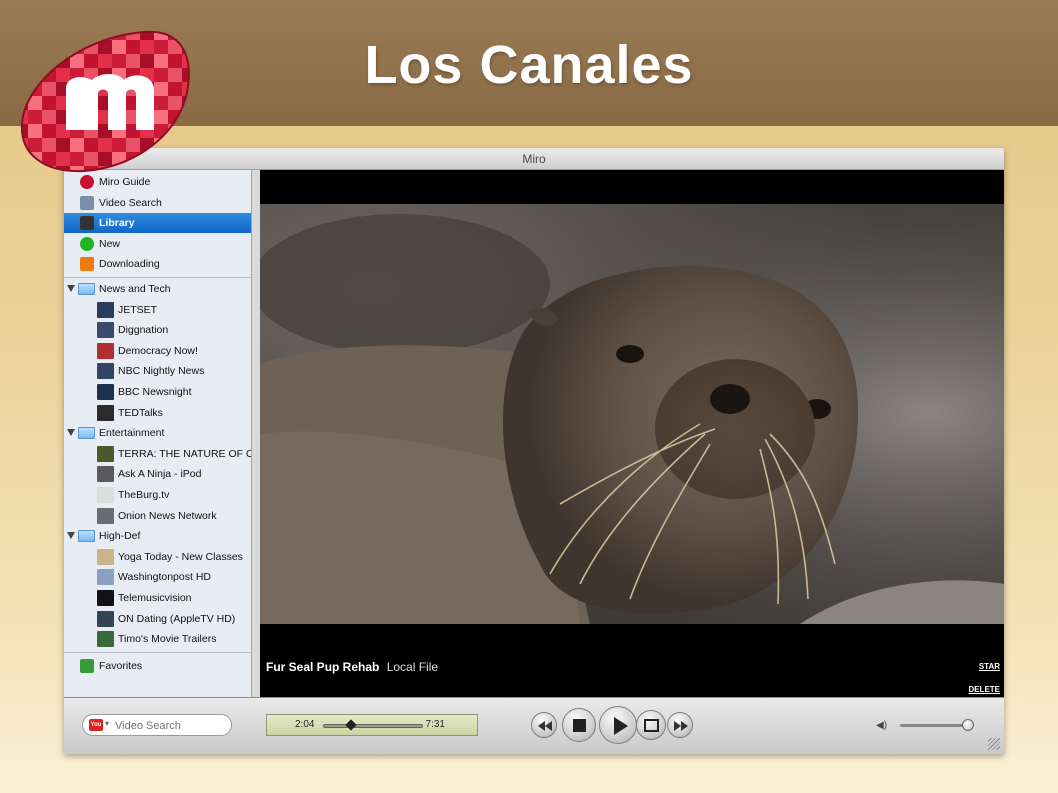 This screenshot has width=1058, height=793. I want to click on sidebar-channel: BBC Newsnight, so click(157, 392).